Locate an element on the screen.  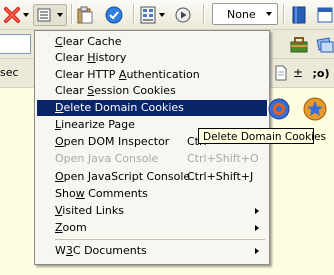
clear-dropdown-arrow is located at coordinates (26, 15).